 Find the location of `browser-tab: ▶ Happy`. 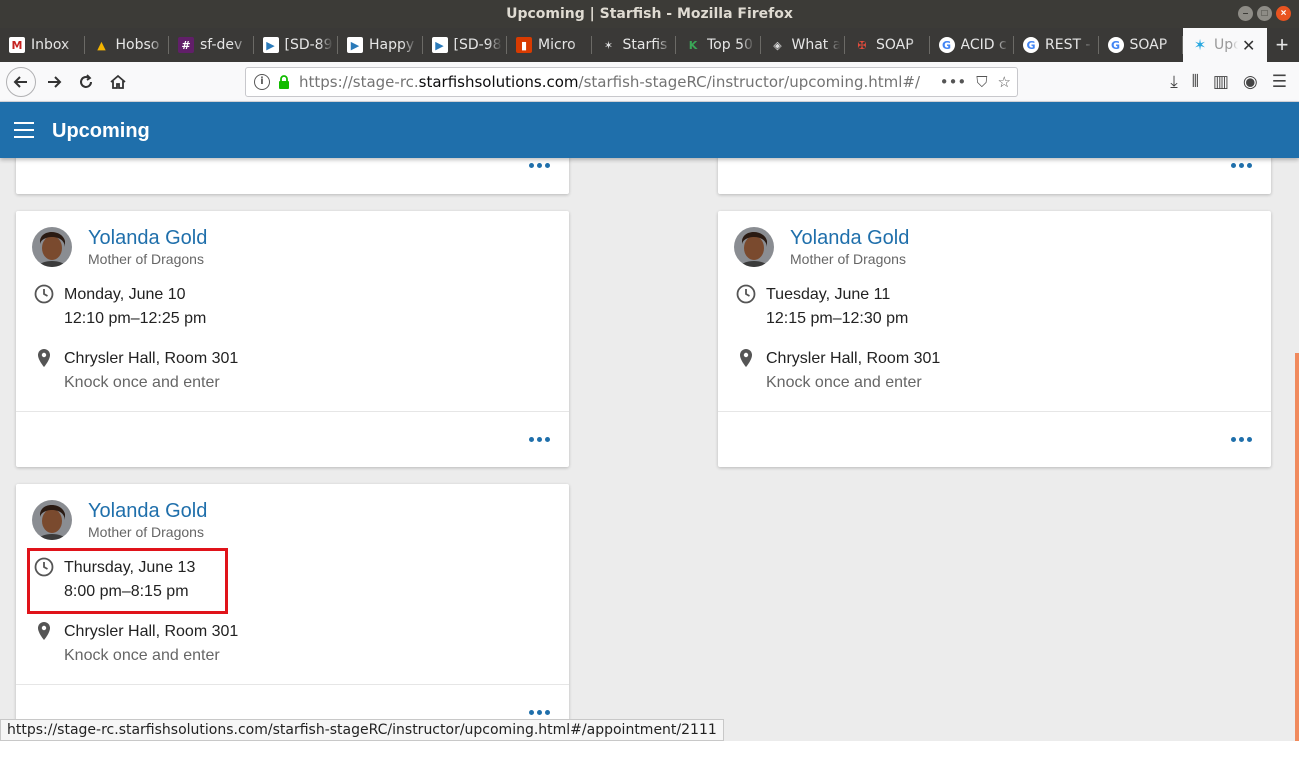

browser-tab: ▶ Happy is located at coordinates (380, 45).